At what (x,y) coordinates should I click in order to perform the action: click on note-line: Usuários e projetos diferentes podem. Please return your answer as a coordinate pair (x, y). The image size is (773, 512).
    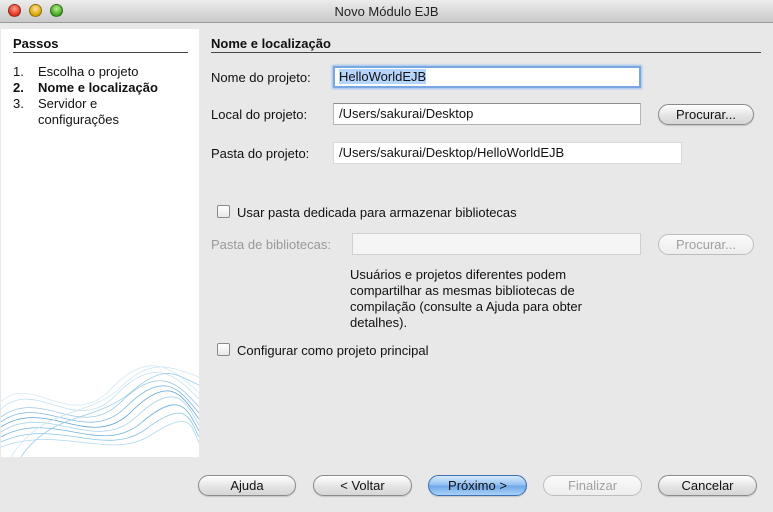
    Looking at the image, I should click on (458, 274).